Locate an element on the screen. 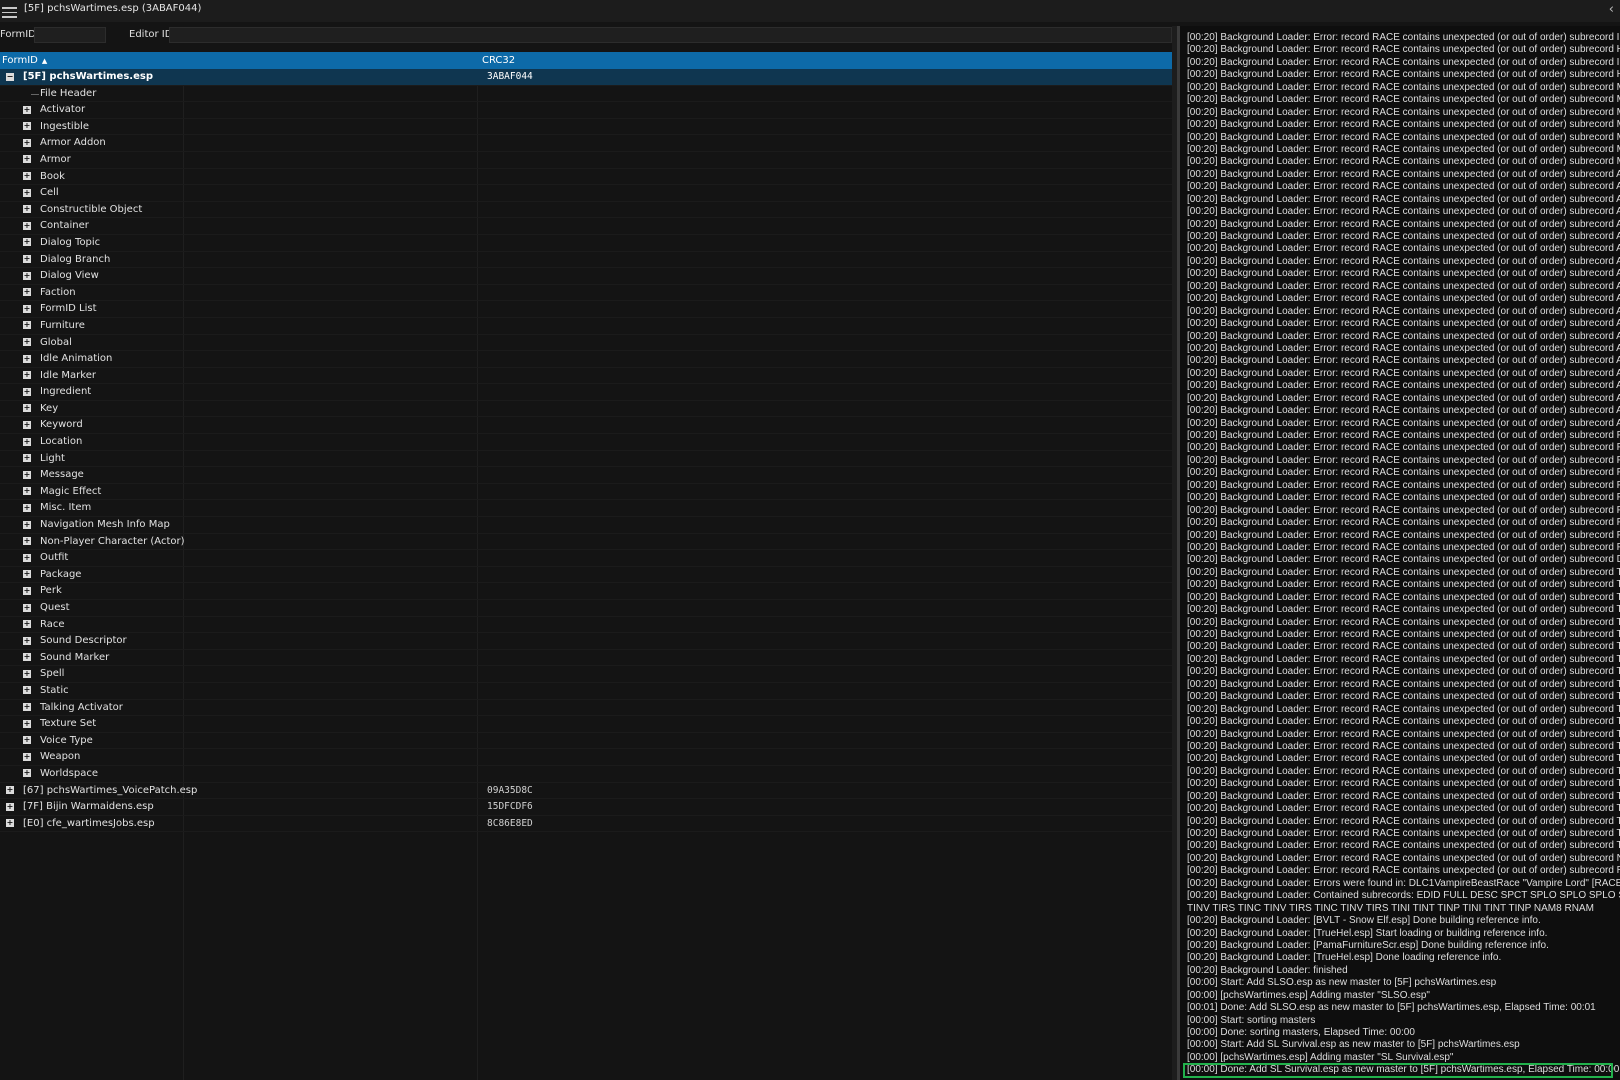 The image size is (1620, 1080). tree-row-group: + Navigation Mesh Info Map is located at coordinates (586, 525).